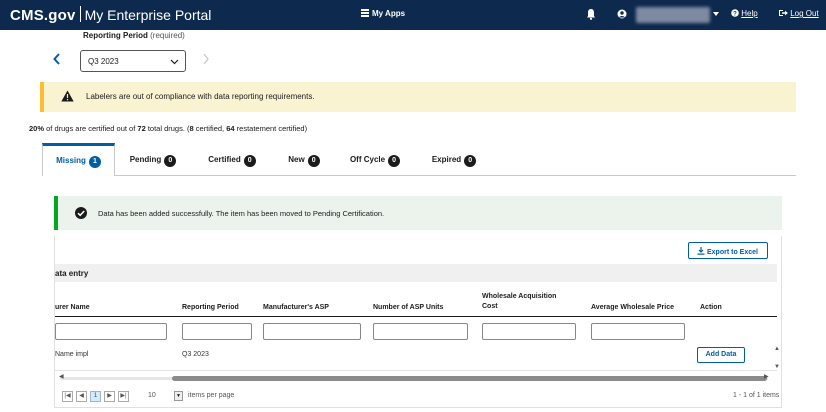  I want to click on scroll-left-arrow-icon: ◀, so click(61, 376).